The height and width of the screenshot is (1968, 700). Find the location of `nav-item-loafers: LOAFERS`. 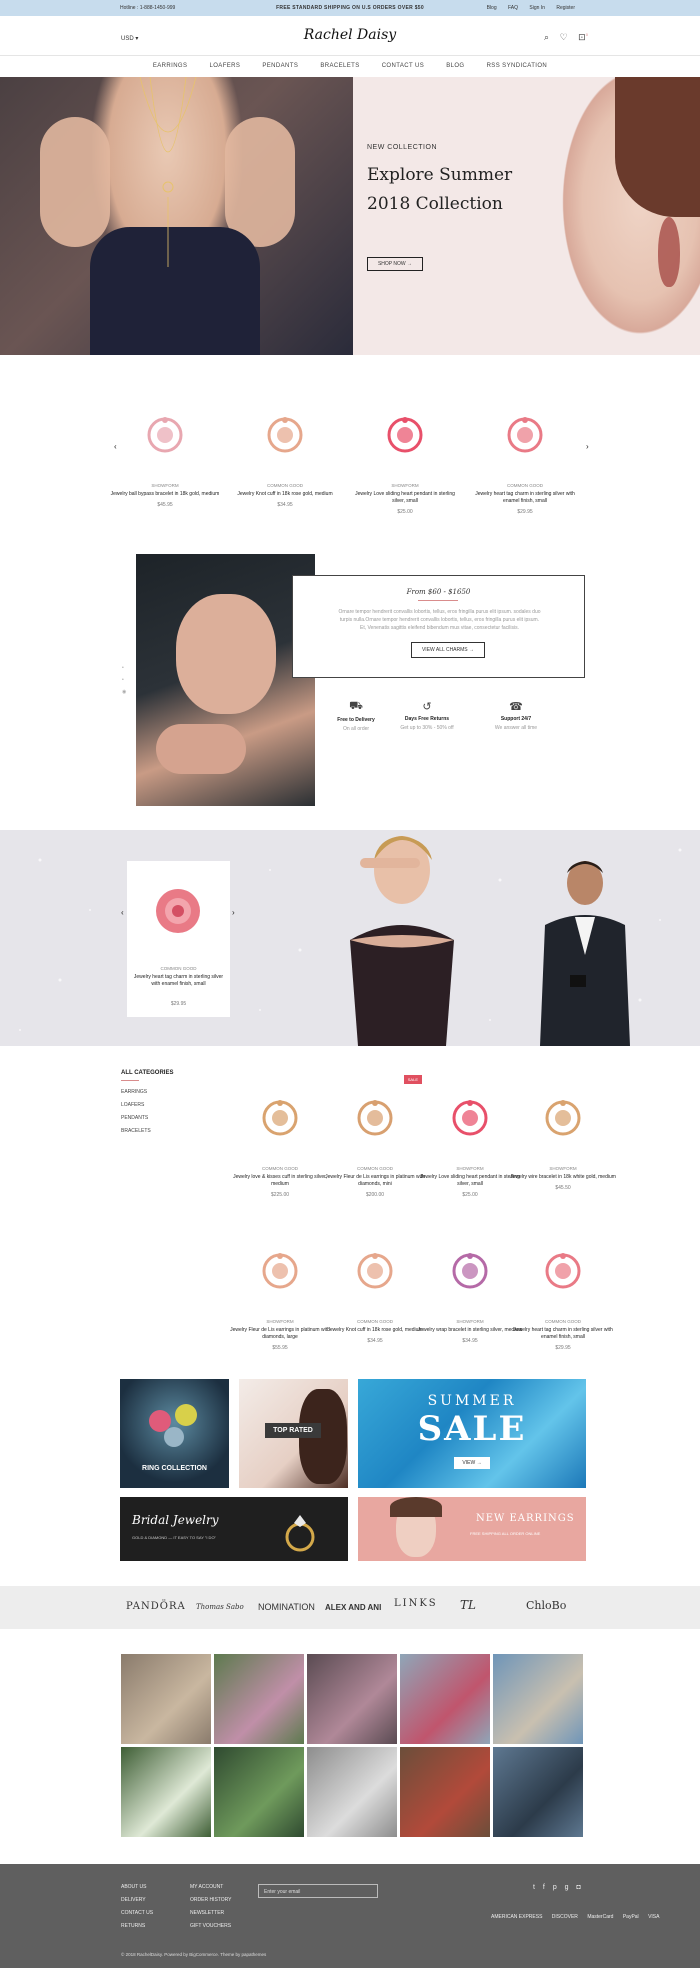

nav-item-loafers: LOAFERS is located at coordinates (224, 66).